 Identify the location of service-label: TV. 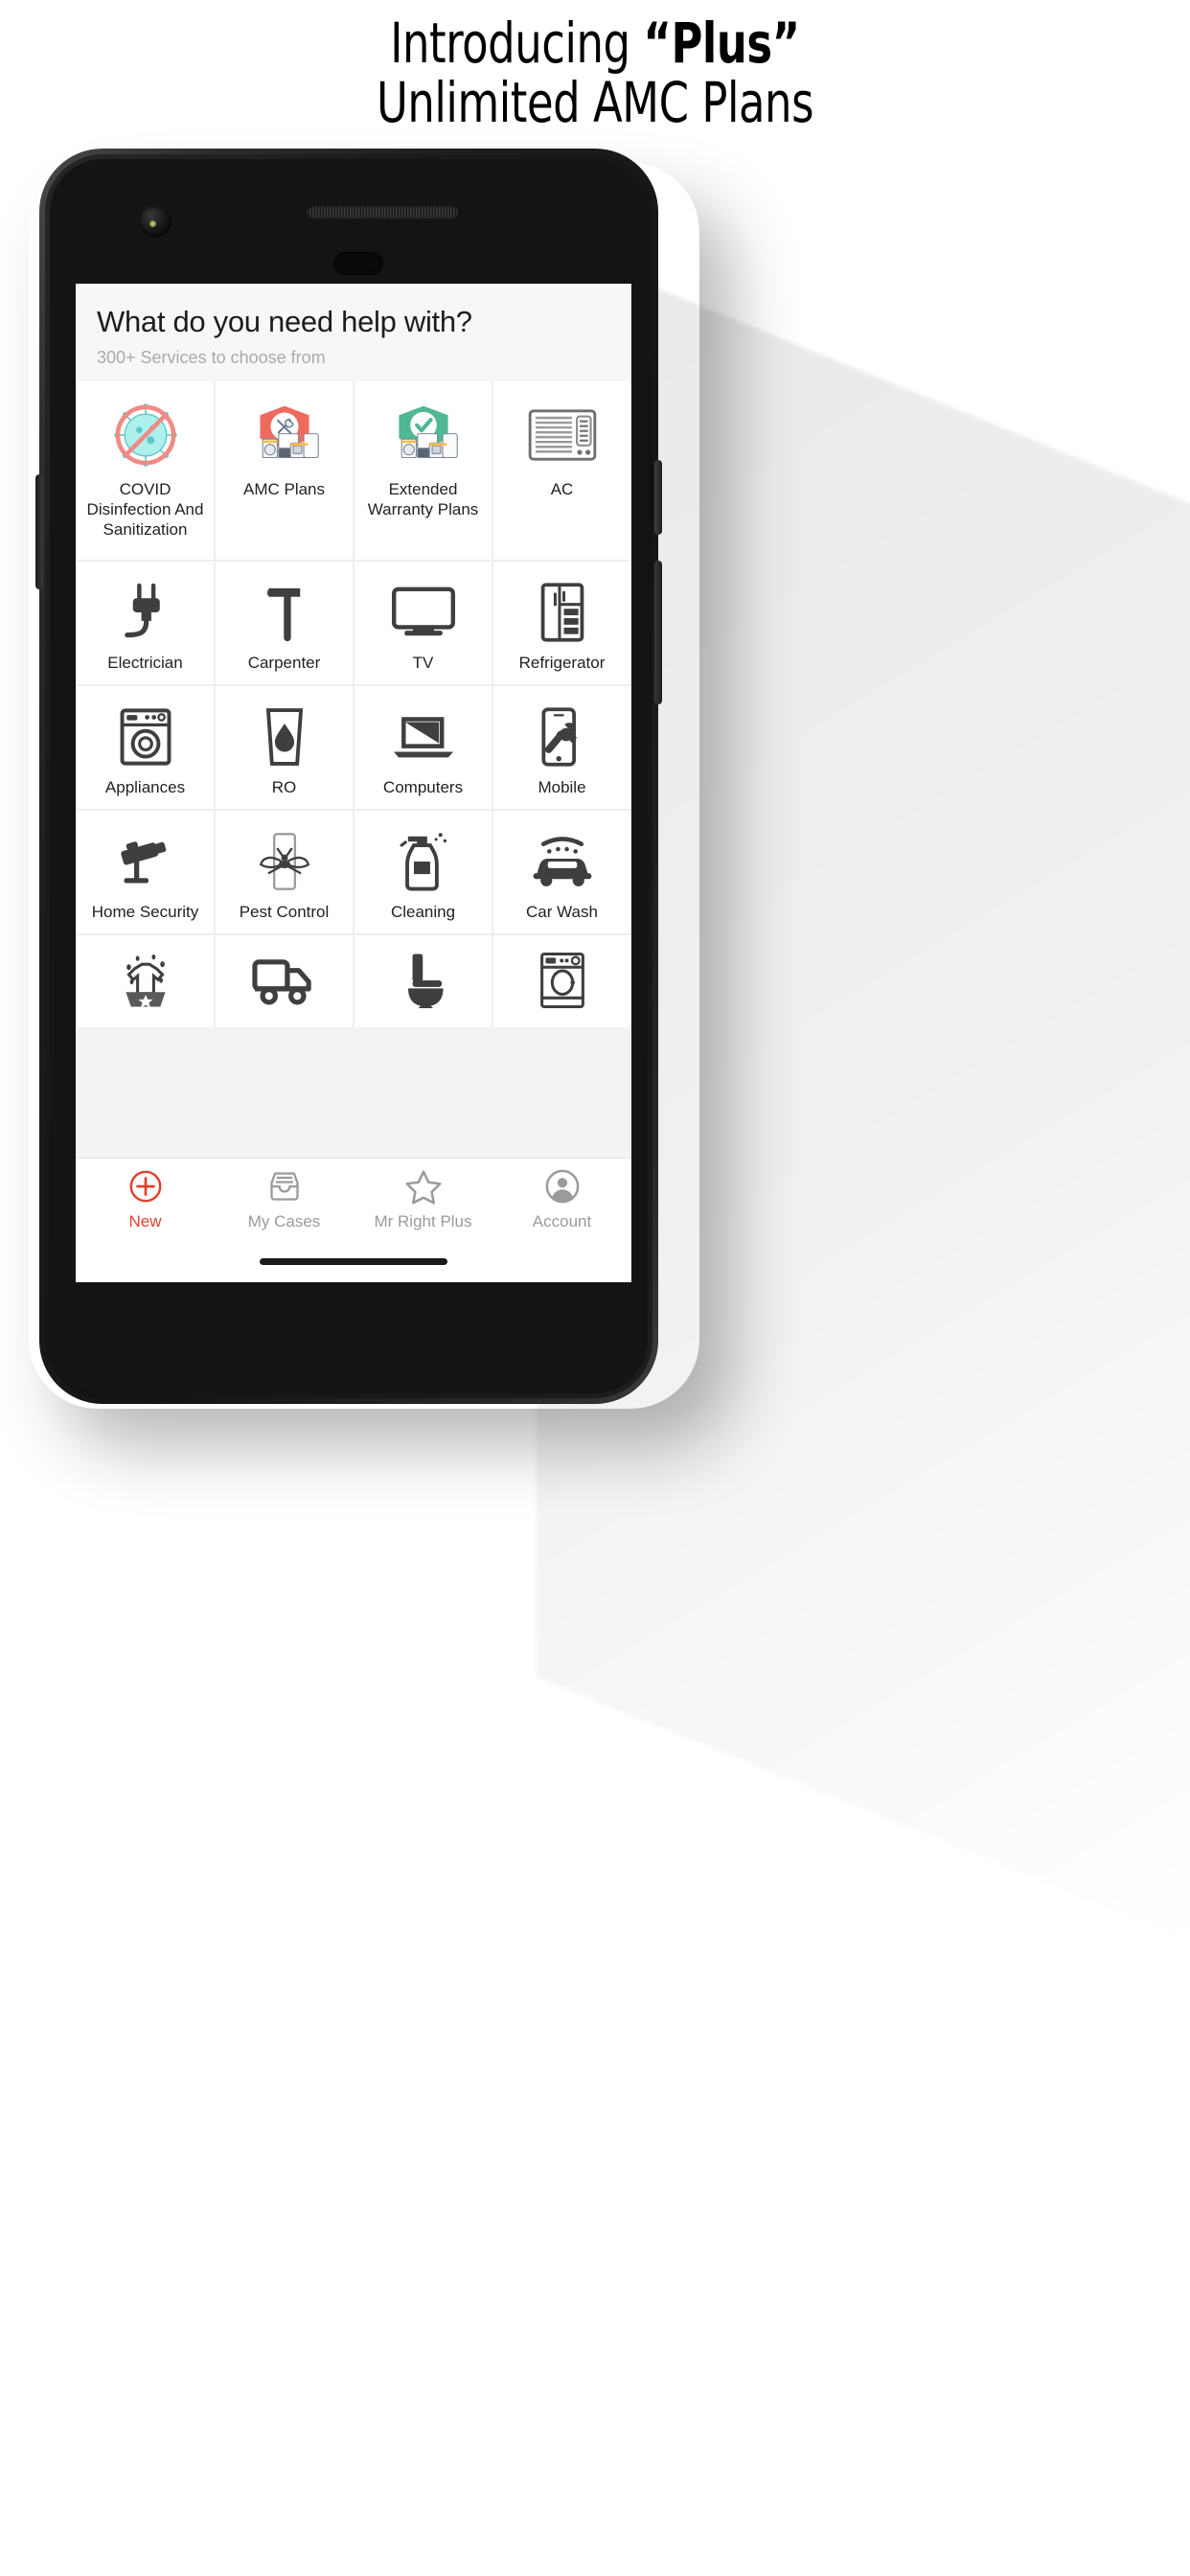
(423, 663).